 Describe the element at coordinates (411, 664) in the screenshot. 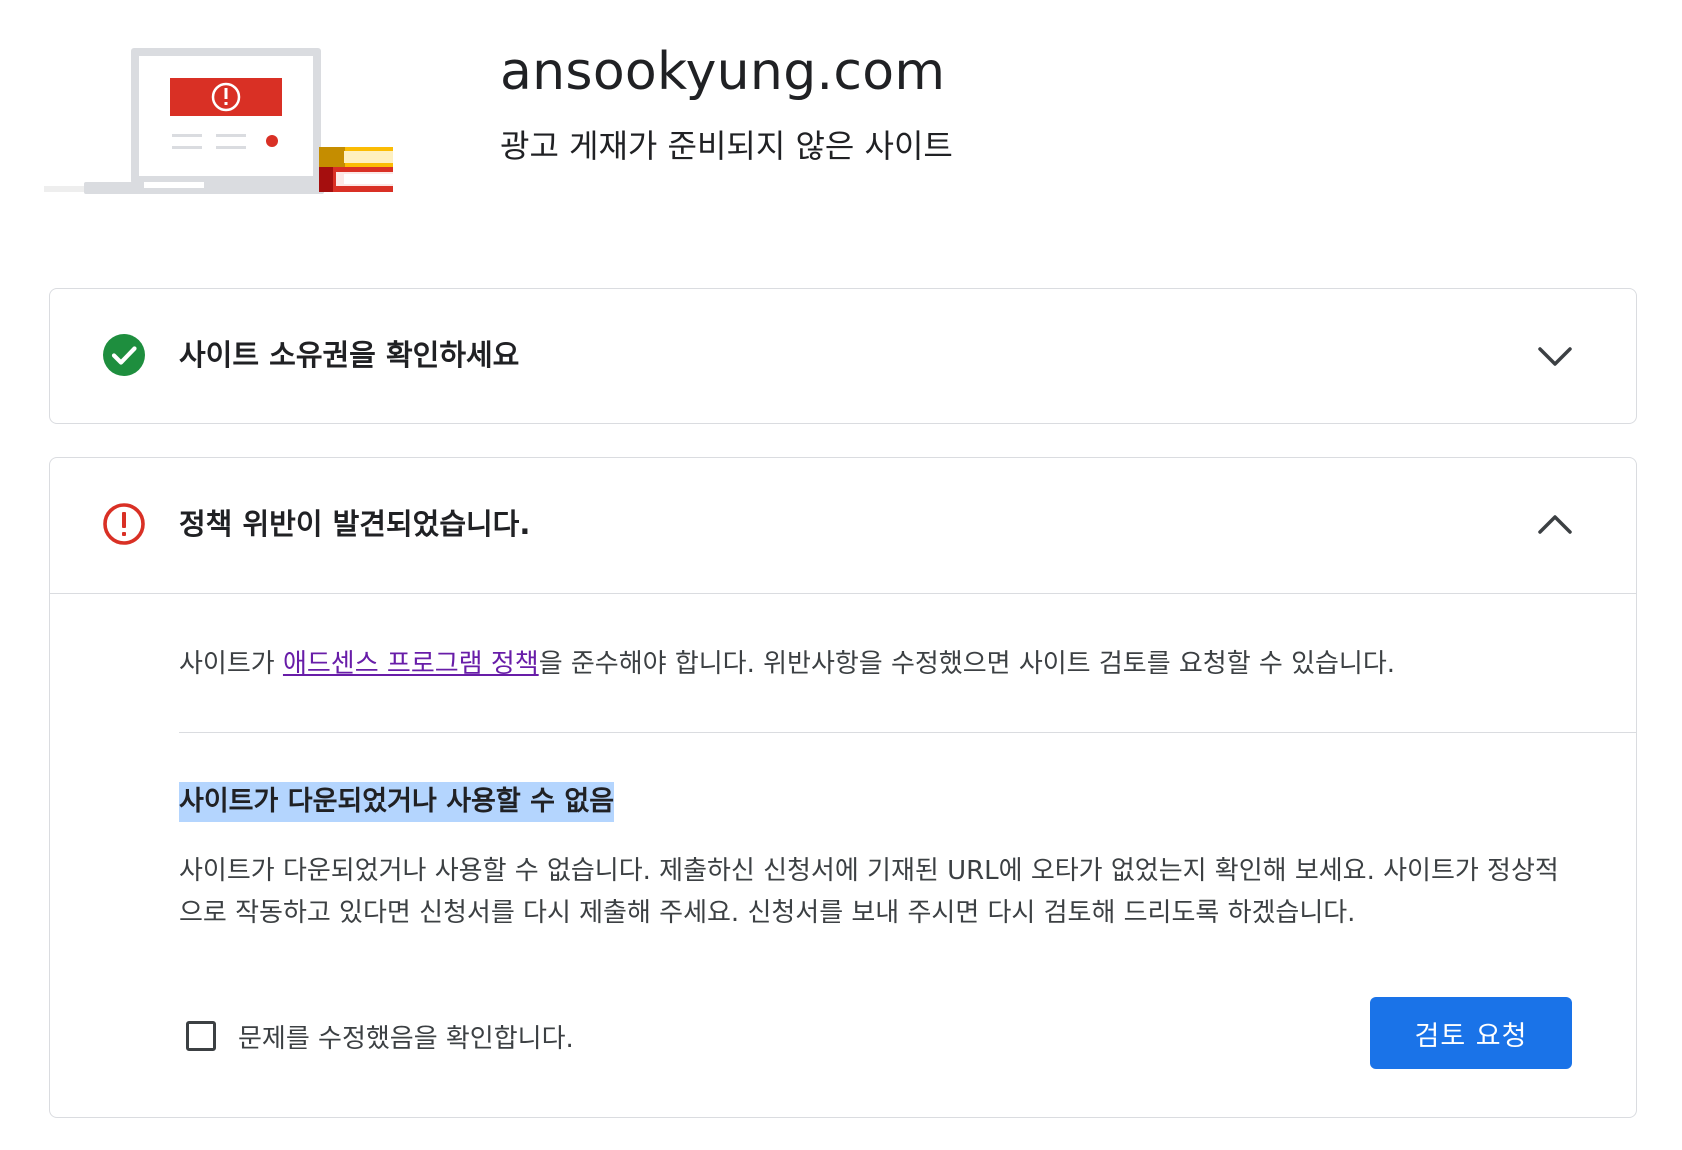

I see `adsense-policy-link: 애드센스 프로그램 정책` at that location.